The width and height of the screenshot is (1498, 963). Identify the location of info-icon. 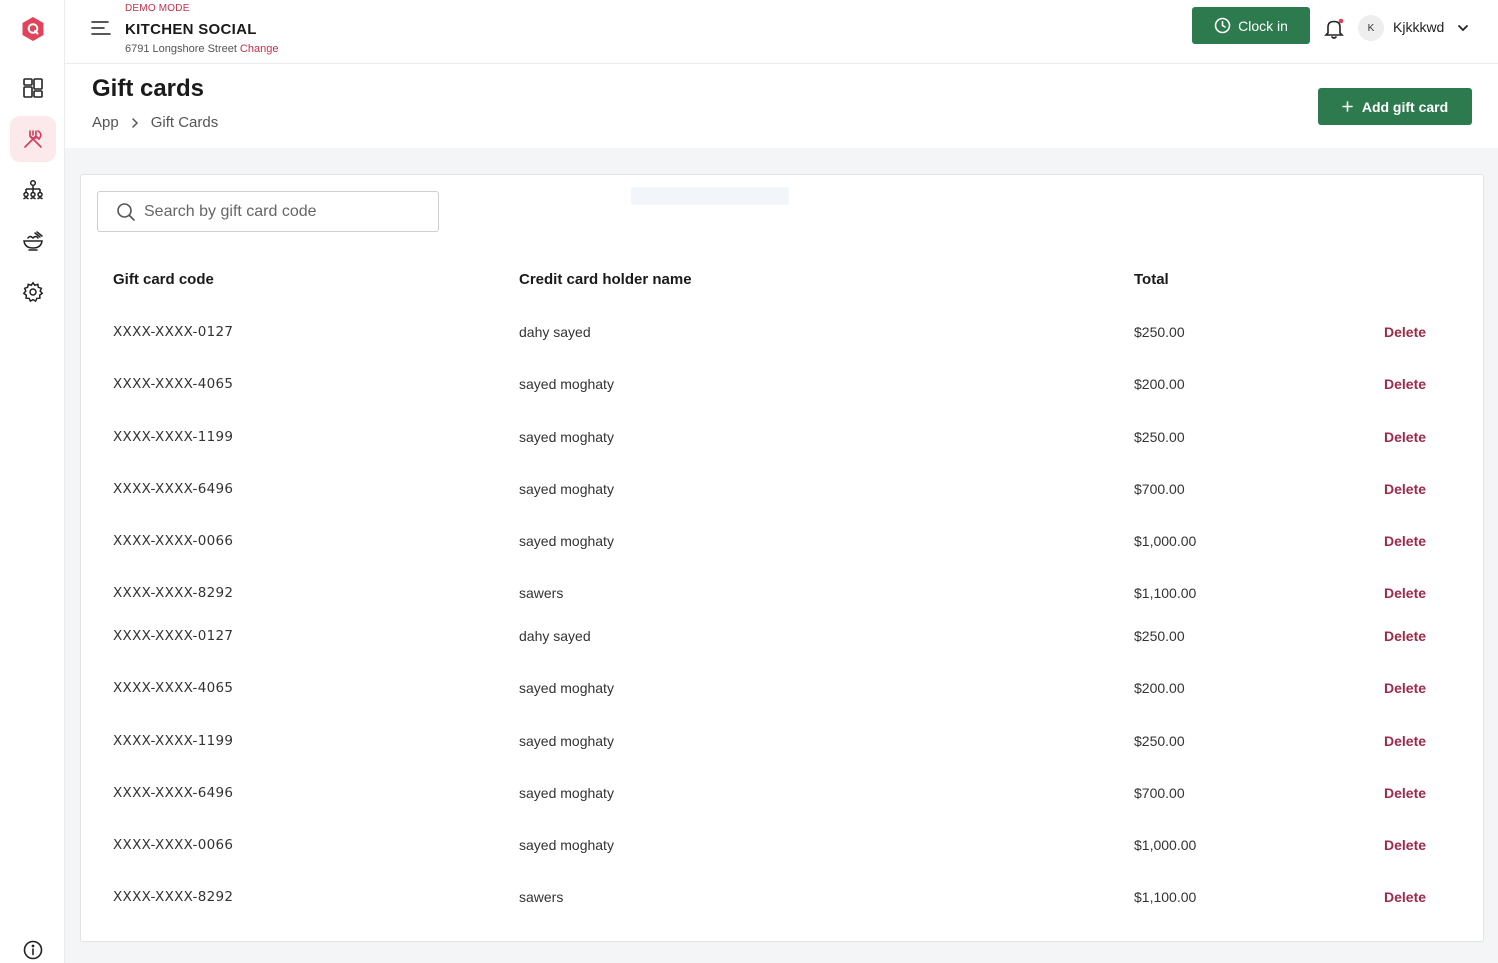
(33, 950).